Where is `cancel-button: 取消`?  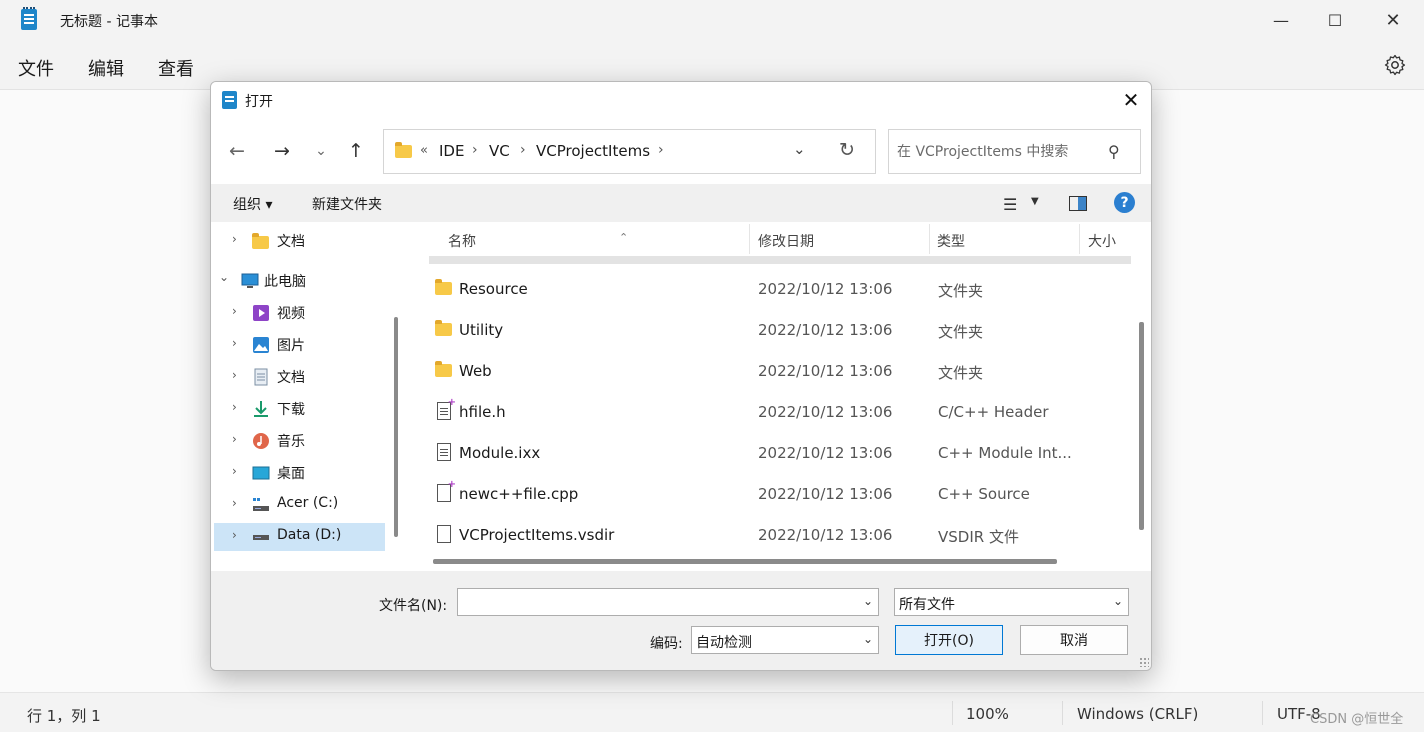 cancel-button: 取消 is located at coordinates (1074, 640).